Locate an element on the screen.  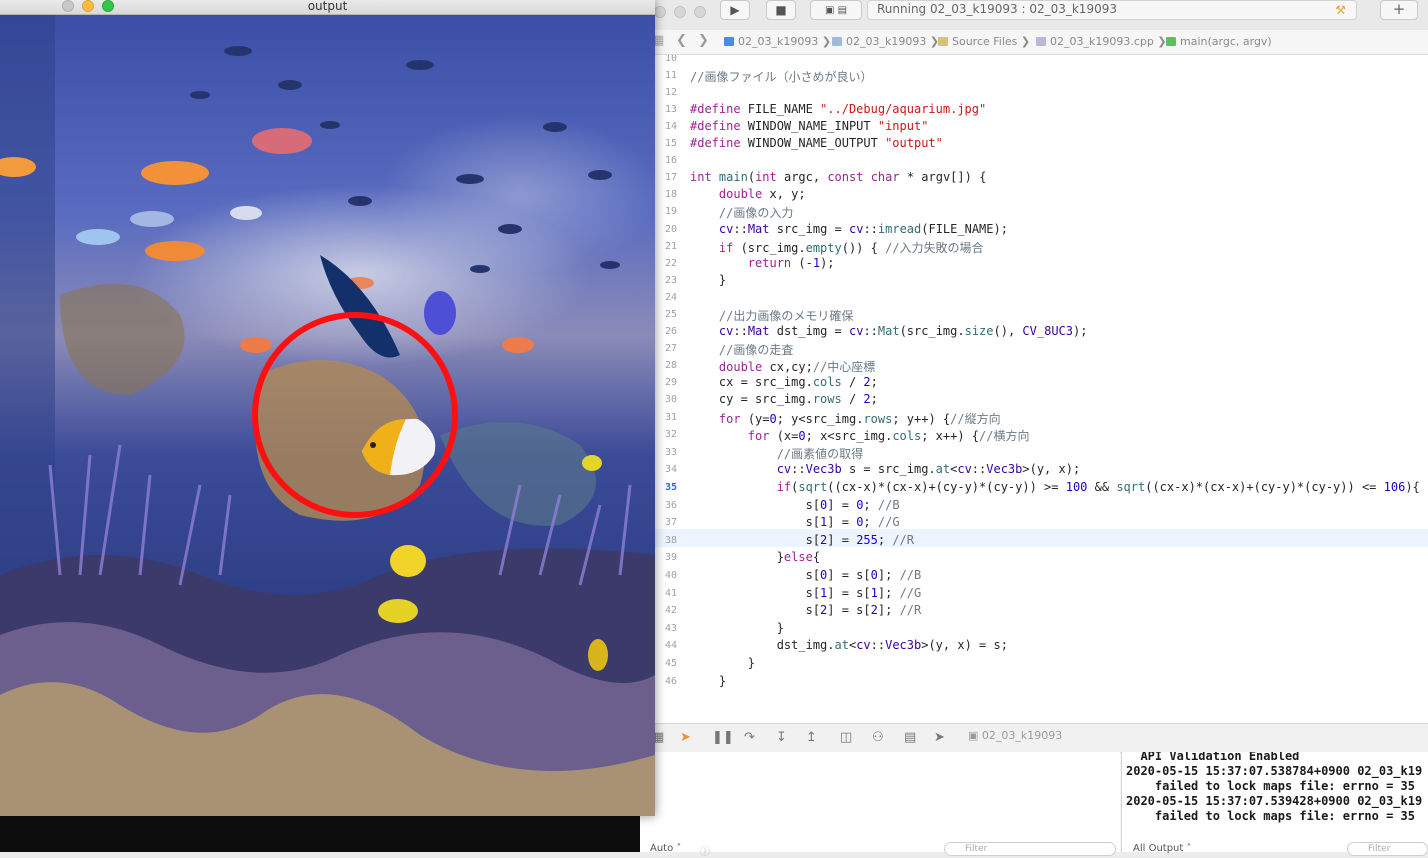
code-line: //画像の走査 is located at coordinates (741, 349).